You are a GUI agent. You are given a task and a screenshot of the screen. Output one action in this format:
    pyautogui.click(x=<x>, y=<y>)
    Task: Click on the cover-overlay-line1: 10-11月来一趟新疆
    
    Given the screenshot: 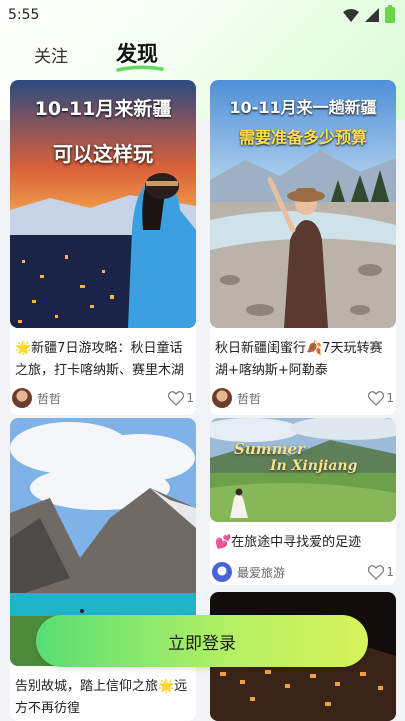 What is the action you would take?
    pyautogui.click(x=303, y=107)
    